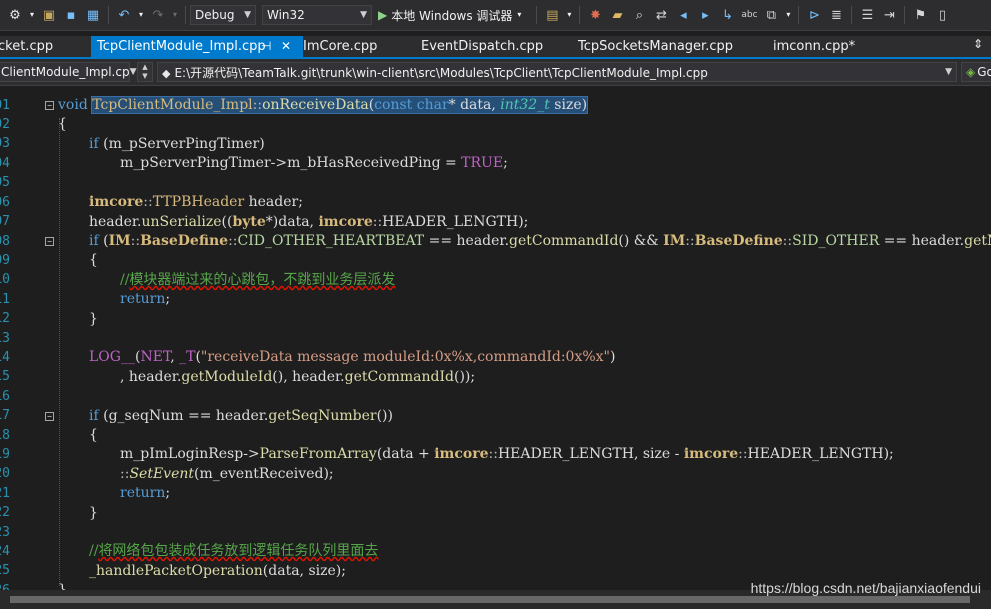 The image size is (991, 609). Describe the element at coordinates (124, 15) in the screenshot. I see `undo-icon: ↶` at that location.